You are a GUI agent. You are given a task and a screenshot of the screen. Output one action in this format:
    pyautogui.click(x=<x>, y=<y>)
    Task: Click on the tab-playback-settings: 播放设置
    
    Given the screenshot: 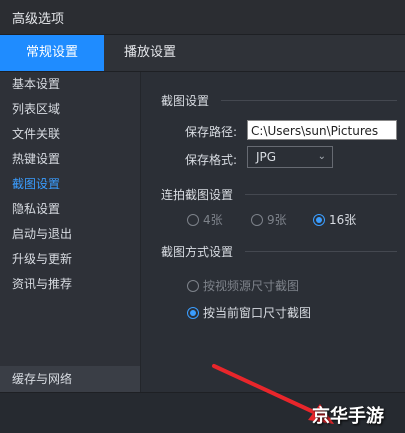 What is the action you would take?
    pyautogui.click(x=150, y=53)
    